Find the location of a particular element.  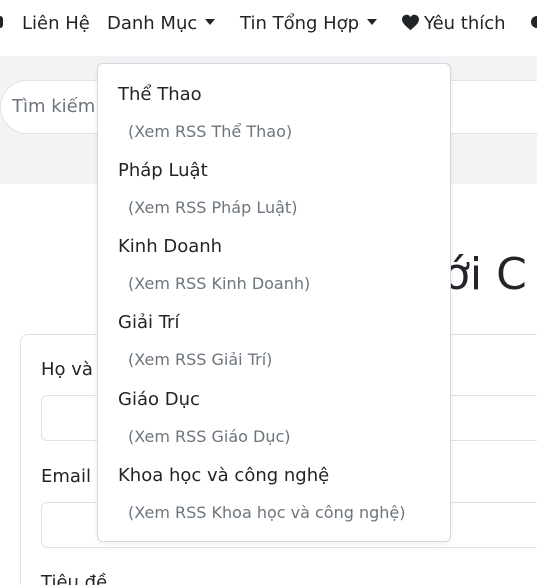

dropdown-item-kinh-doanh: Kinh Doanh is located at coordinates (170, 247).